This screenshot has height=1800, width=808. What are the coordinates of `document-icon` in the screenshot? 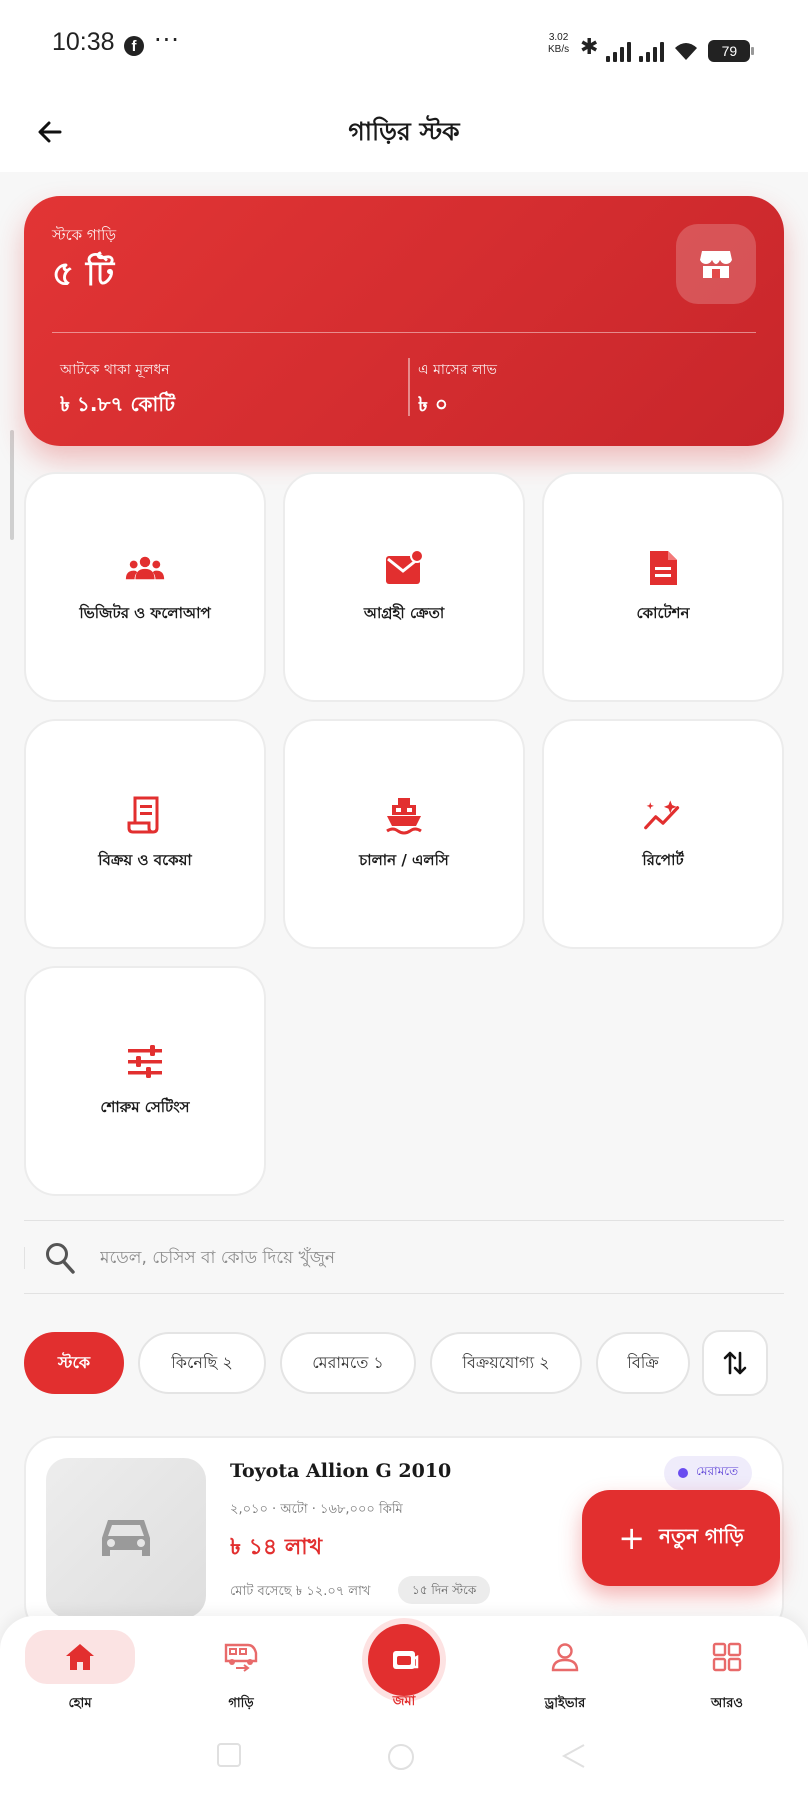 It's located at (663, 568).